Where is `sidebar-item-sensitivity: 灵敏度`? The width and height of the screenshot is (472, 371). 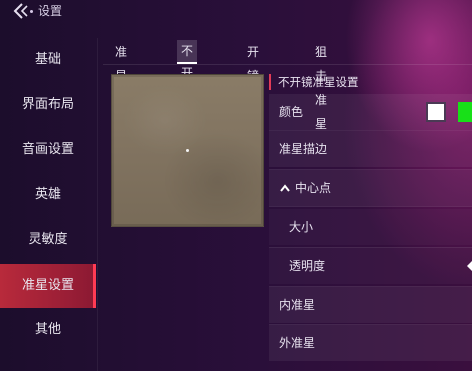 sidebar-item-sensitivity: 灵敏度 is located at coordinates (48, 240).